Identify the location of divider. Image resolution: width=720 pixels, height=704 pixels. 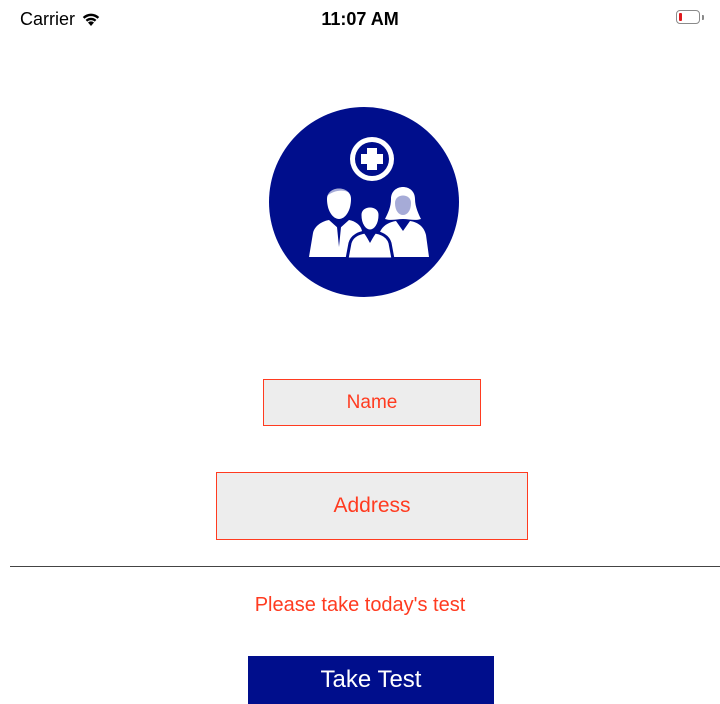
(365, 566).